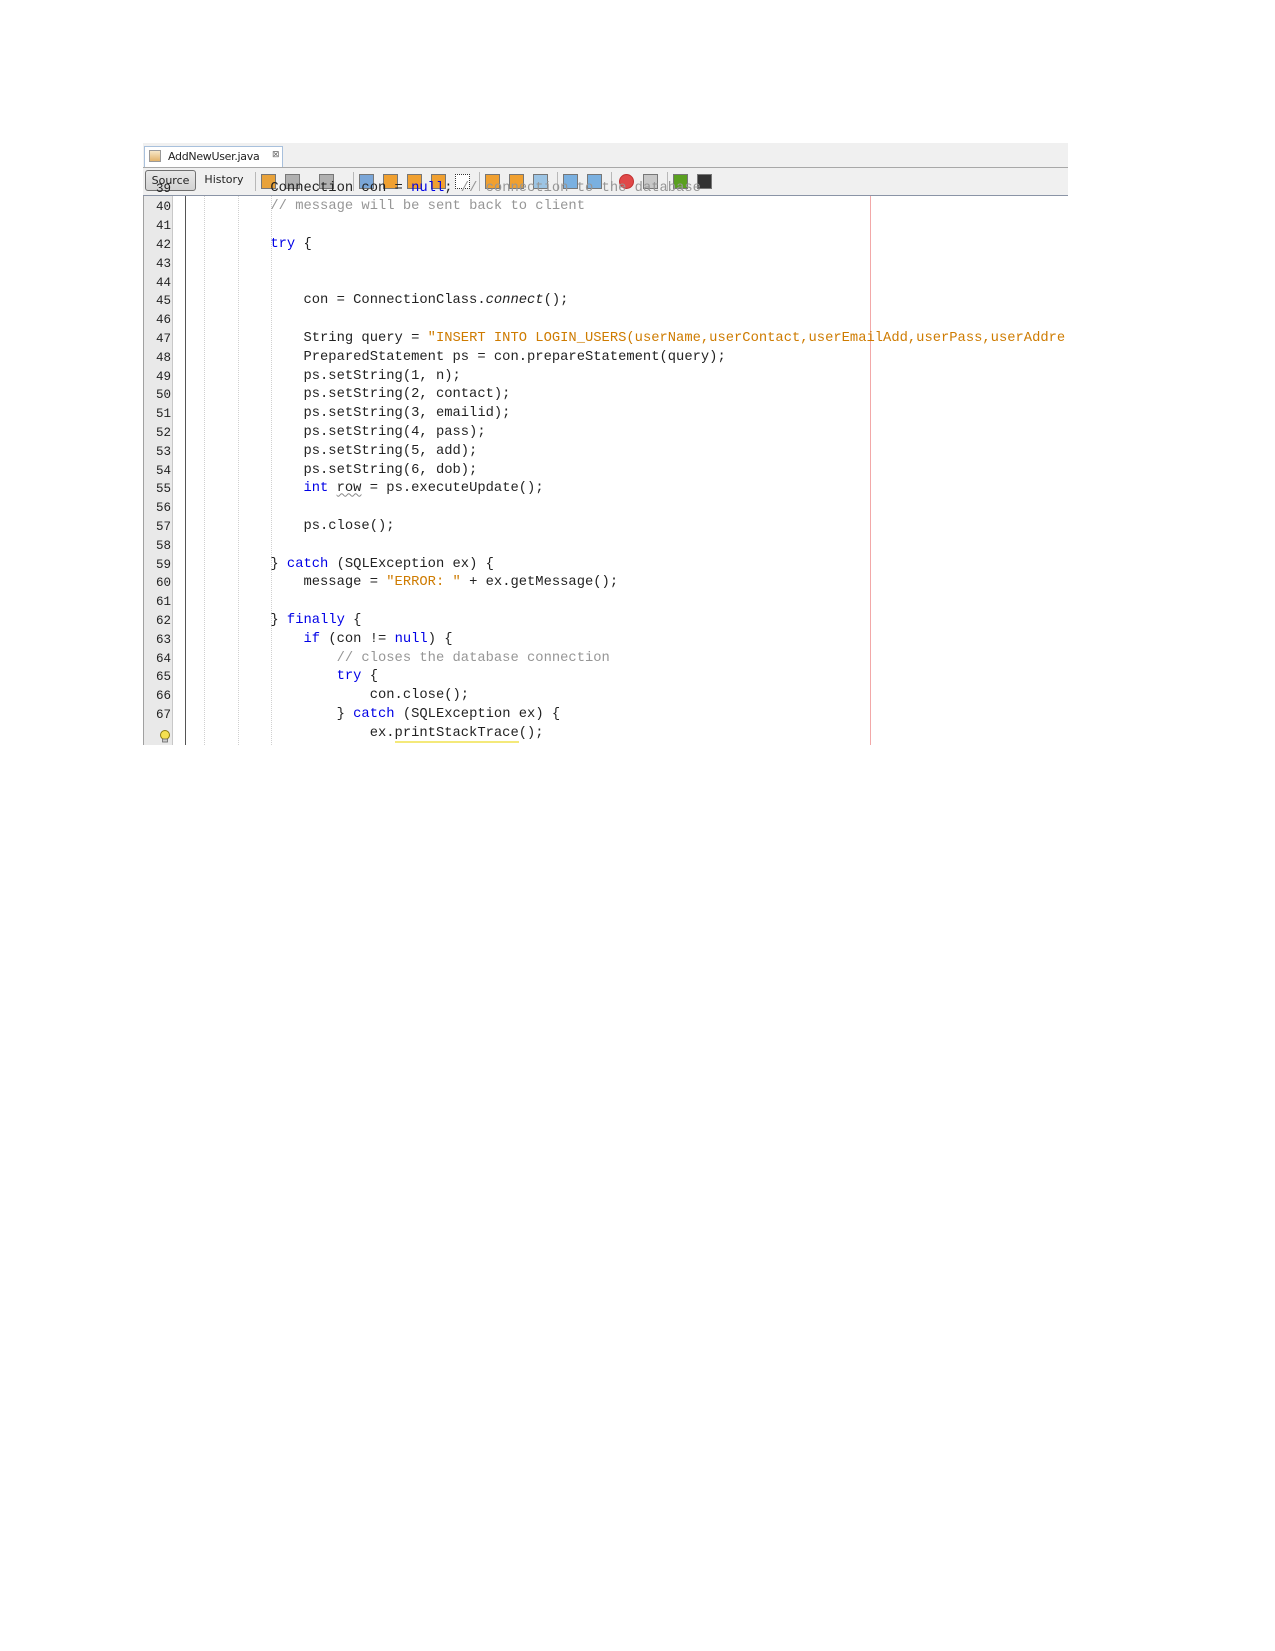  What do you see at coordinates (427, 207) in the screenshot?
I see `comment: // message will be sent back to client` at bounding box center [427, 207].